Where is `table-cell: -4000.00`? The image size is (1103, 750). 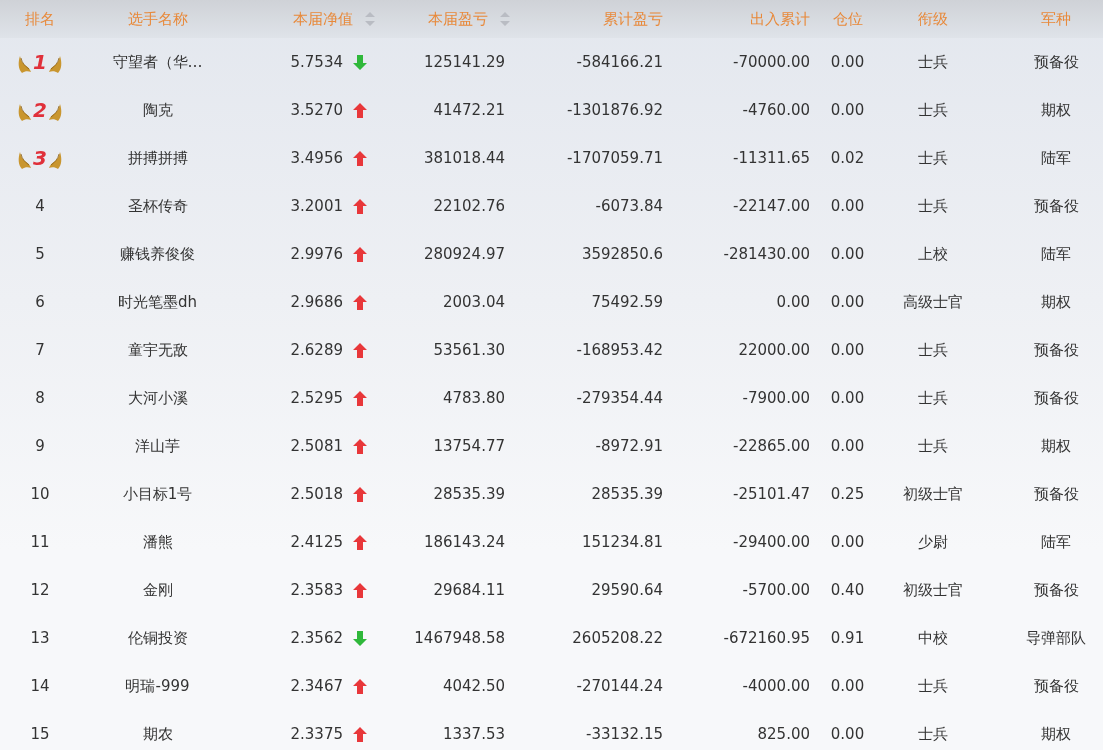 table-cell: -4000.00 is located at coordinates (776, 686).